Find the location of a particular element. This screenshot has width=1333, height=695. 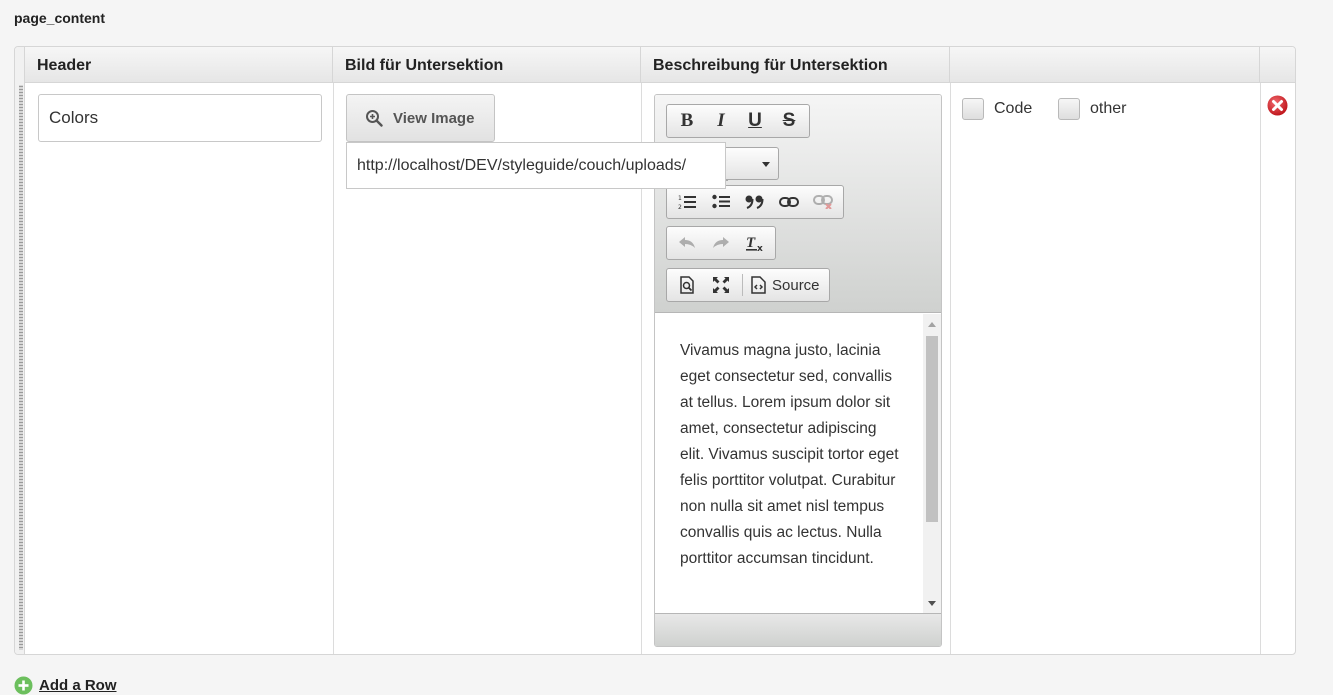

checkbox-other: other is located at coordinates (1092, 109).